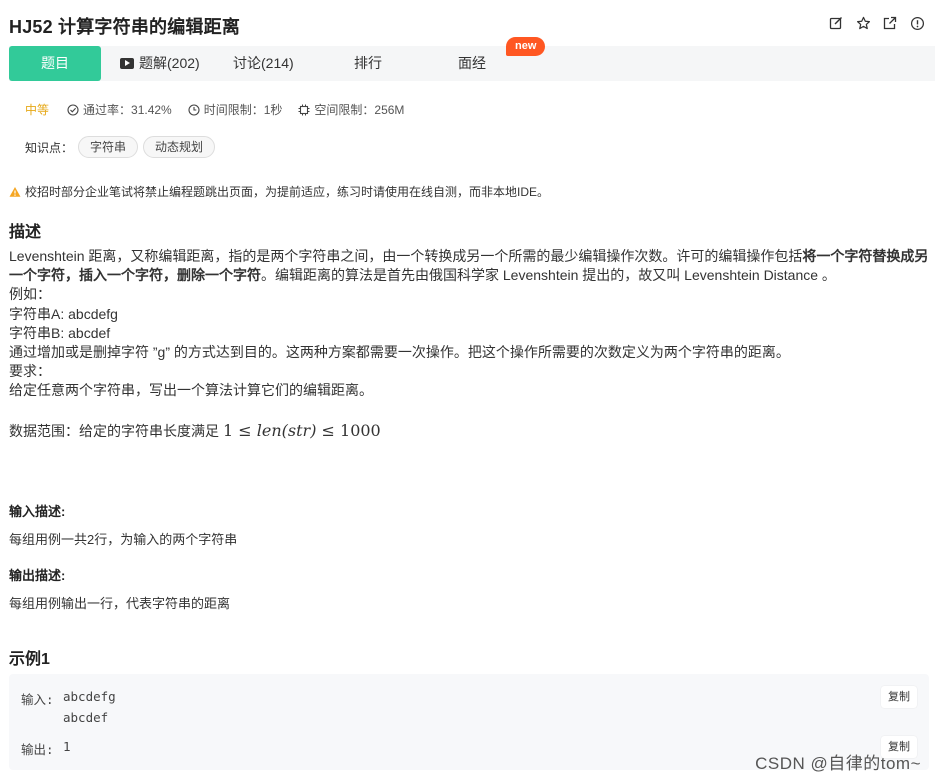  Describe the element at coordinates (125, 27) in the screenshot. I see `problem-title: HJ52 计算字符串的编辑距离` at that location.